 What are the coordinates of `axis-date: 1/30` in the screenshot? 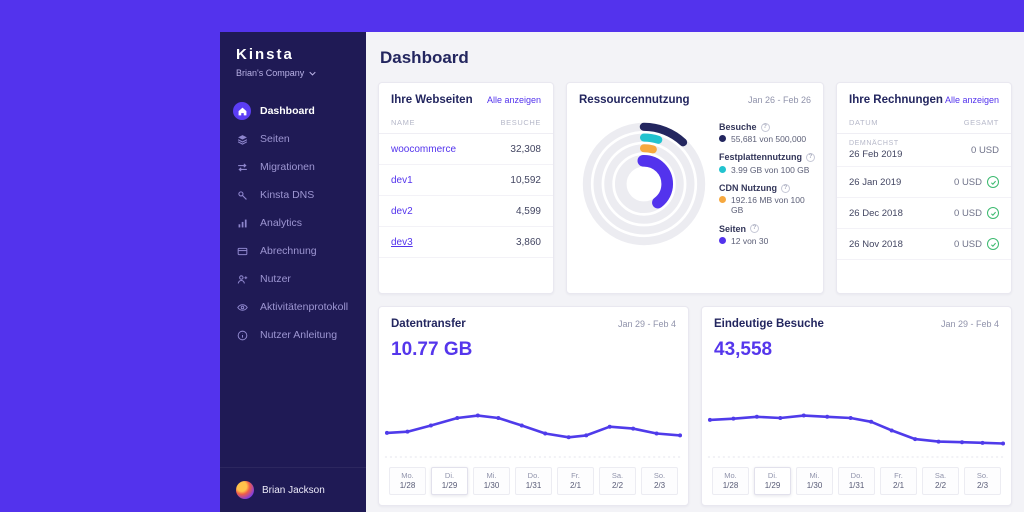 It's located at (491, 485).